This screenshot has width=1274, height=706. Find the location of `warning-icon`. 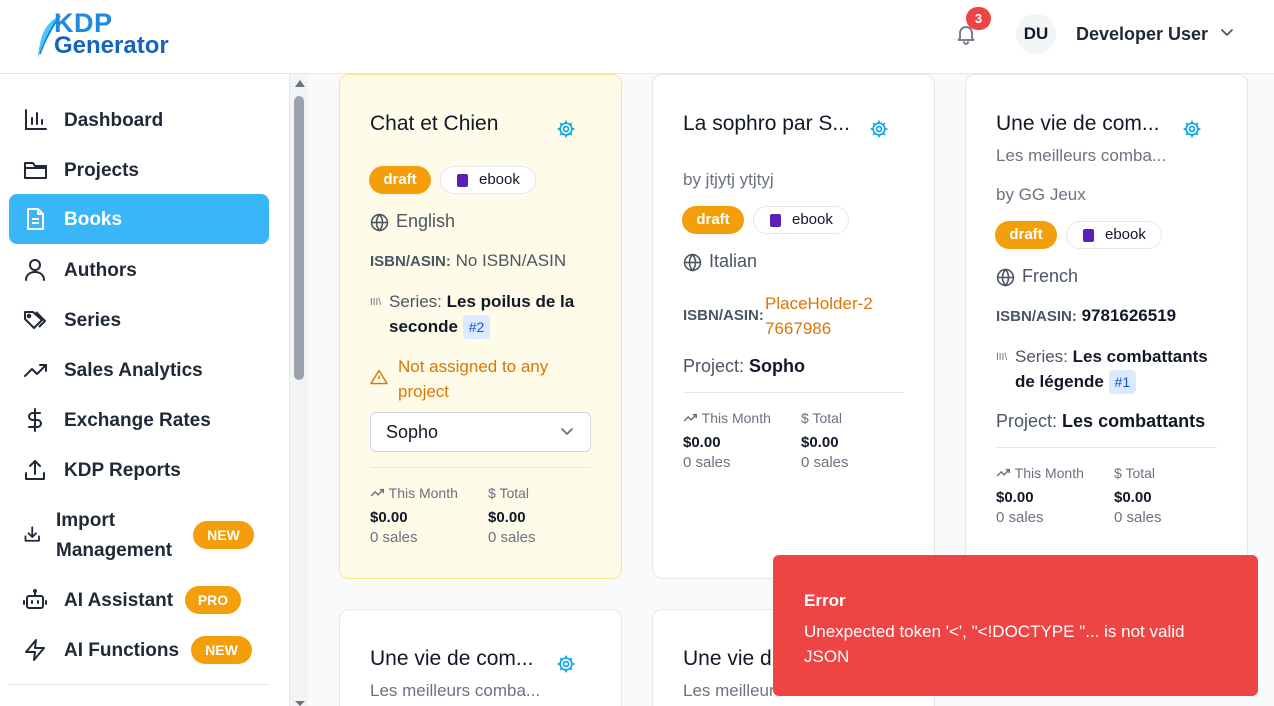

warning-icon is located at coordinates (379, 377).